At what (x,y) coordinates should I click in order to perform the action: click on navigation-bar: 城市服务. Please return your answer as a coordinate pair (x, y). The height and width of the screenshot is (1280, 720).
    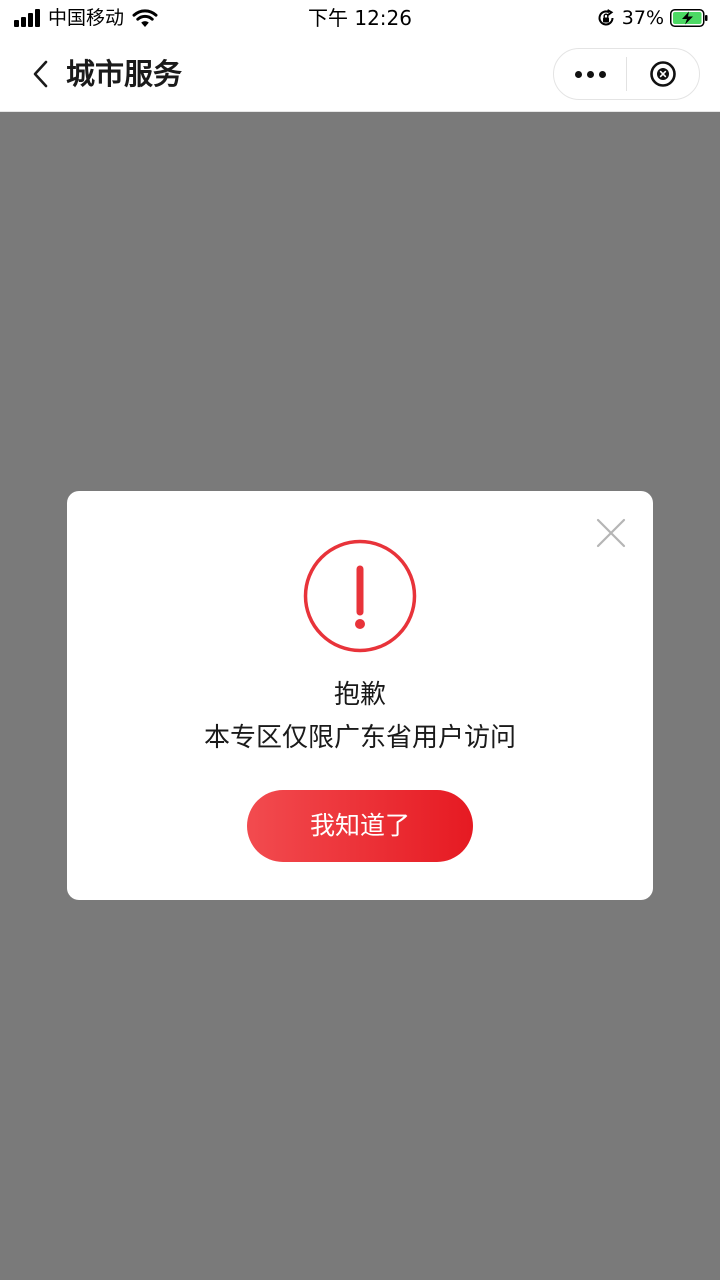
    Looking at the image, I should click on (360, 74).